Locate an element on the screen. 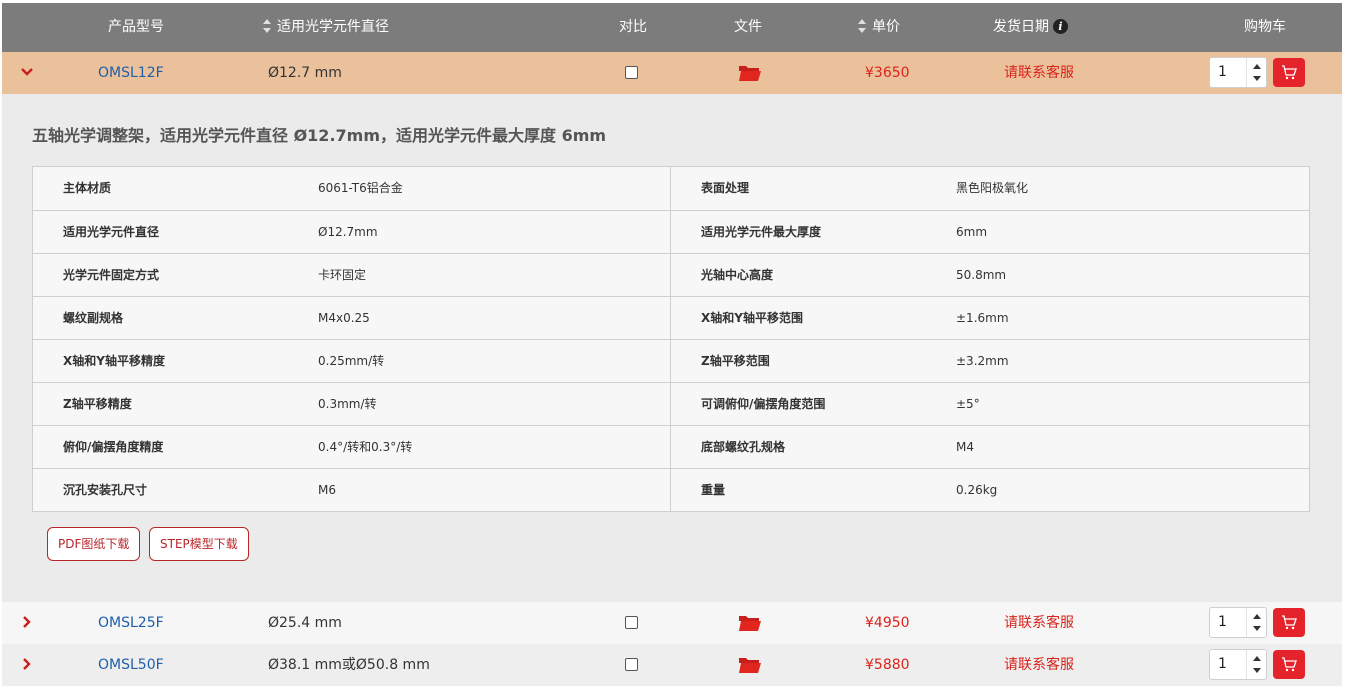 The height and width of the screenshot is (698, 1345). diameter-value: Ø12.7 mm is located at coordinates (305, 73).